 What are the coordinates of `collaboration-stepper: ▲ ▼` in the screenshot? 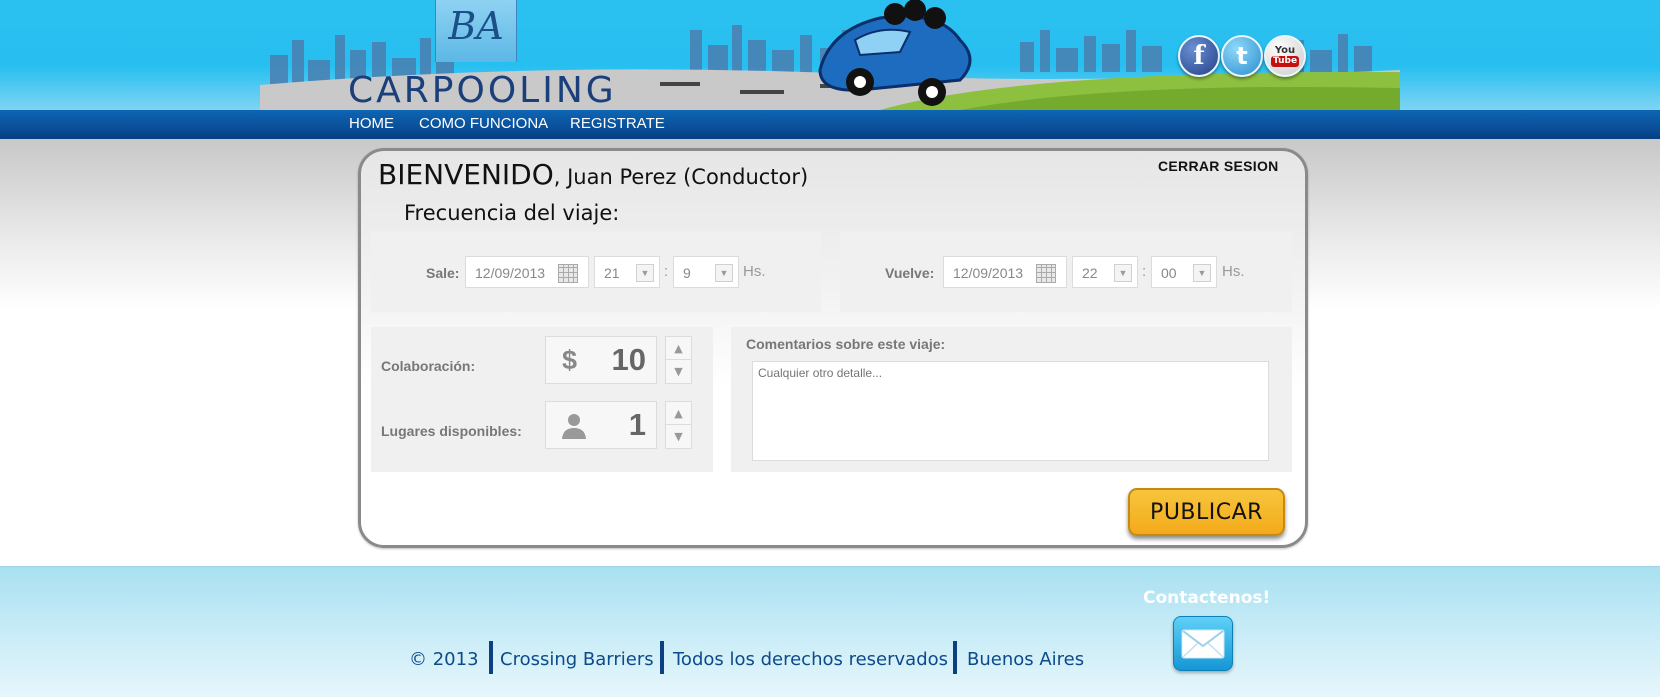 It's located at (678, 360).